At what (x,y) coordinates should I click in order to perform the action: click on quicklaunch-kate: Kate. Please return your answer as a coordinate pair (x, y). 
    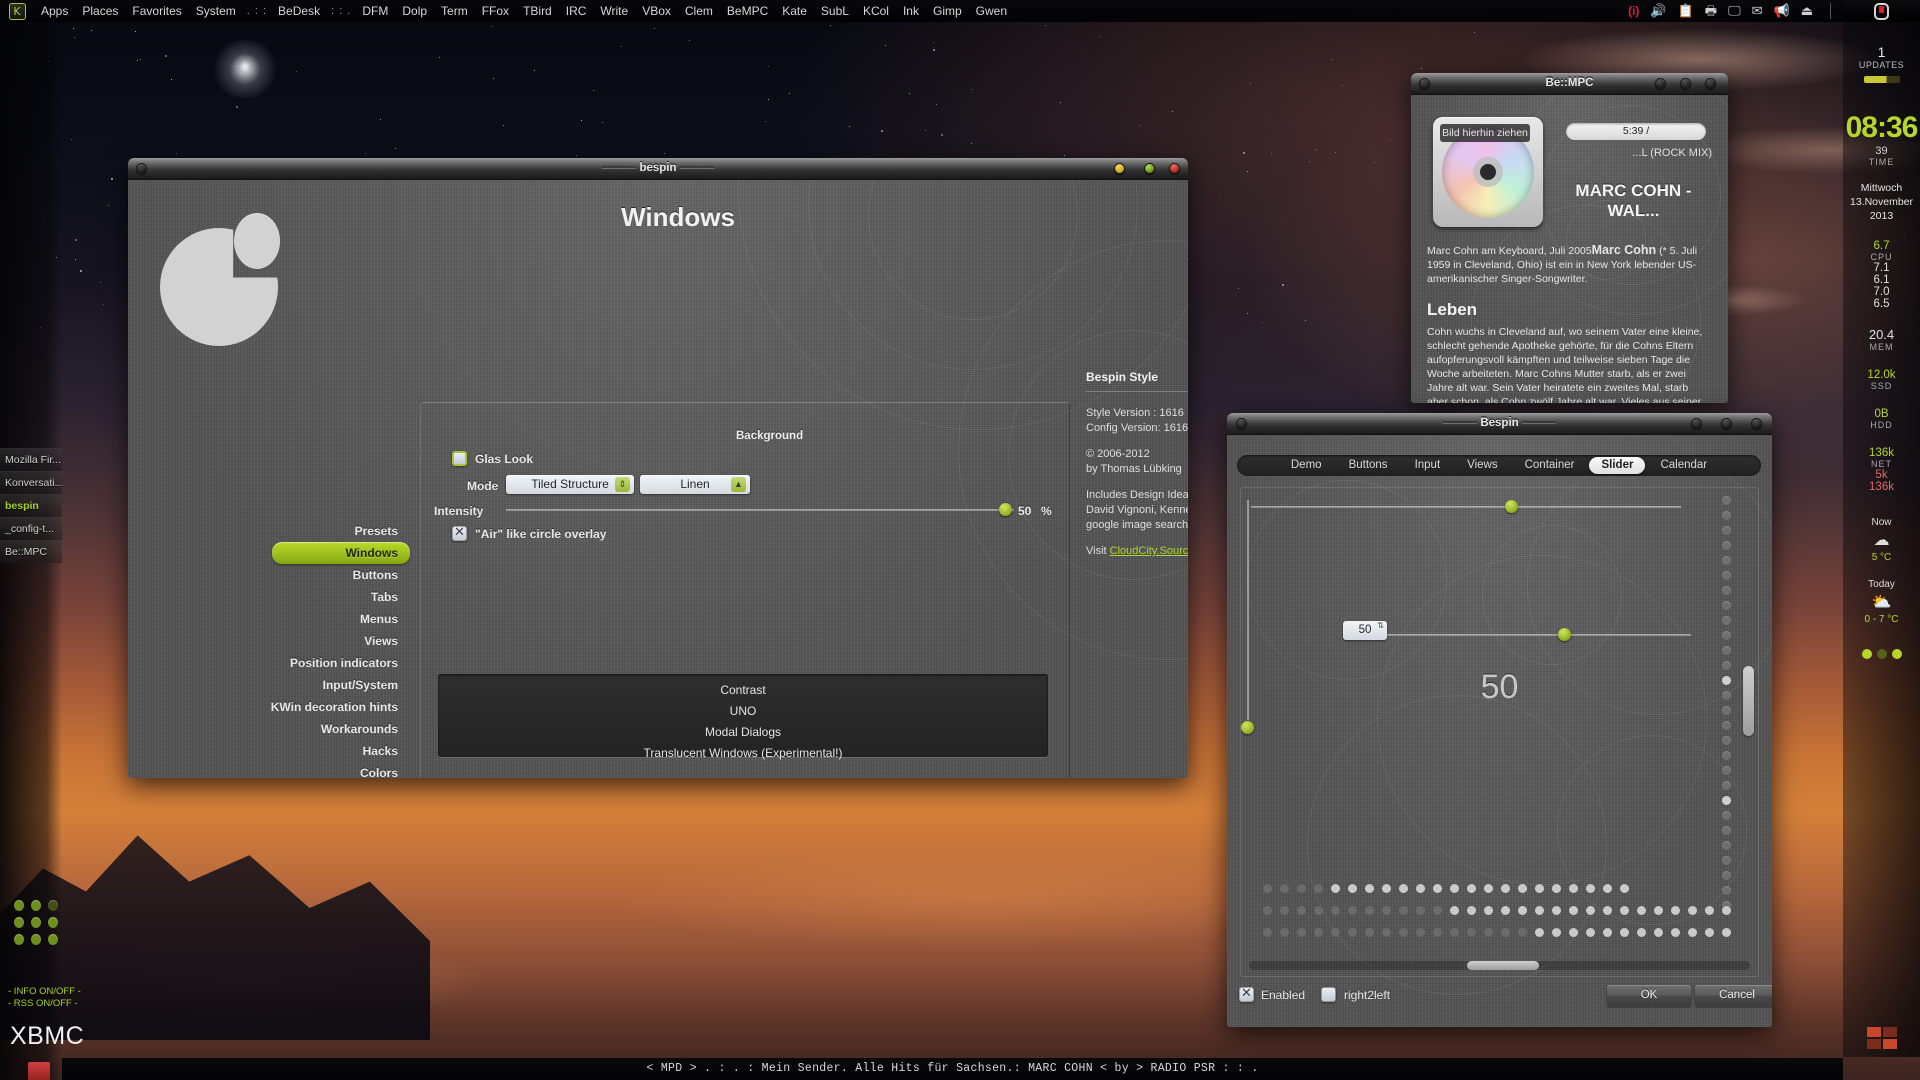
    Looking at the image, I should click on (794, 11).